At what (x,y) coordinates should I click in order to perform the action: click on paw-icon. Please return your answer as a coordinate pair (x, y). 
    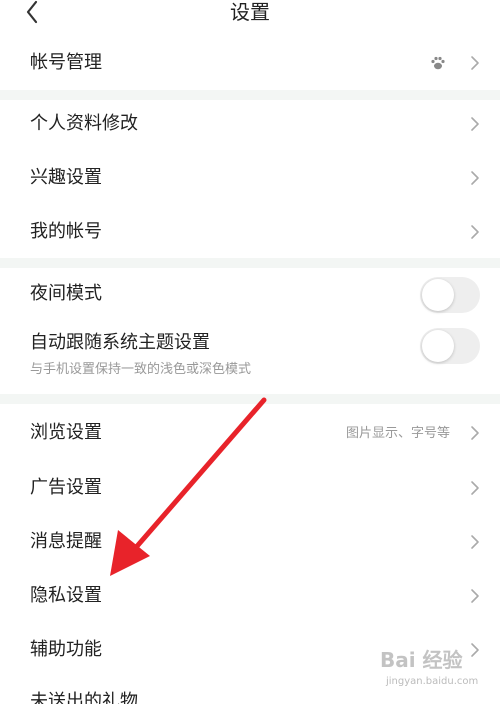
    Looking at the image, I should click on (438, 63).